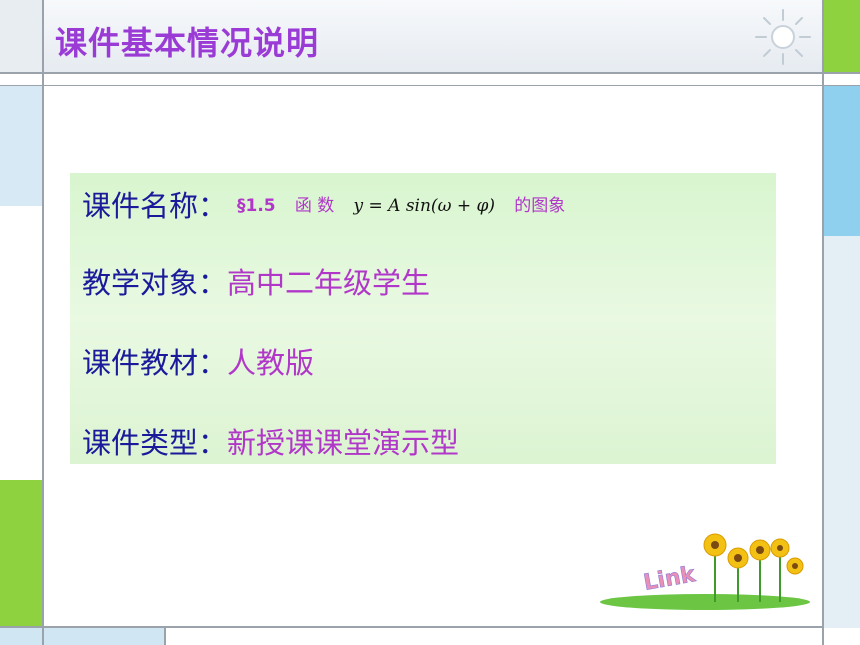 This screenshot has height=645, width=860. I want to click on sun-icon, so click(783, 37).